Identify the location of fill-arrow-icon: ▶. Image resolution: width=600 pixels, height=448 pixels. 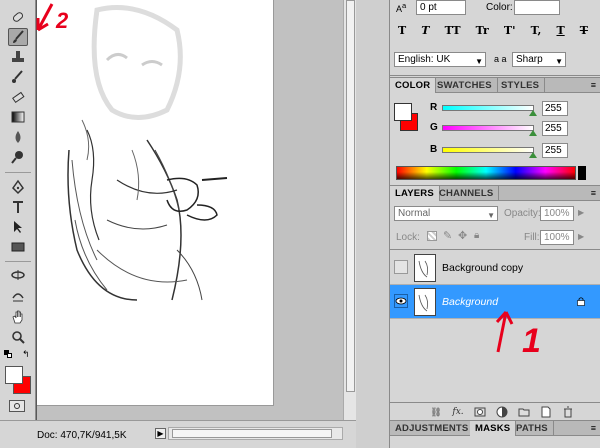
(581, 236).